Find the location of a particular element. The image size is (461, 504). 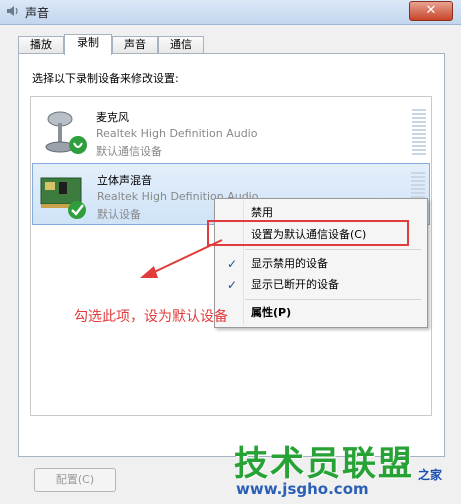

device-name: 立体声混音 is located at coordinates (124, 180).